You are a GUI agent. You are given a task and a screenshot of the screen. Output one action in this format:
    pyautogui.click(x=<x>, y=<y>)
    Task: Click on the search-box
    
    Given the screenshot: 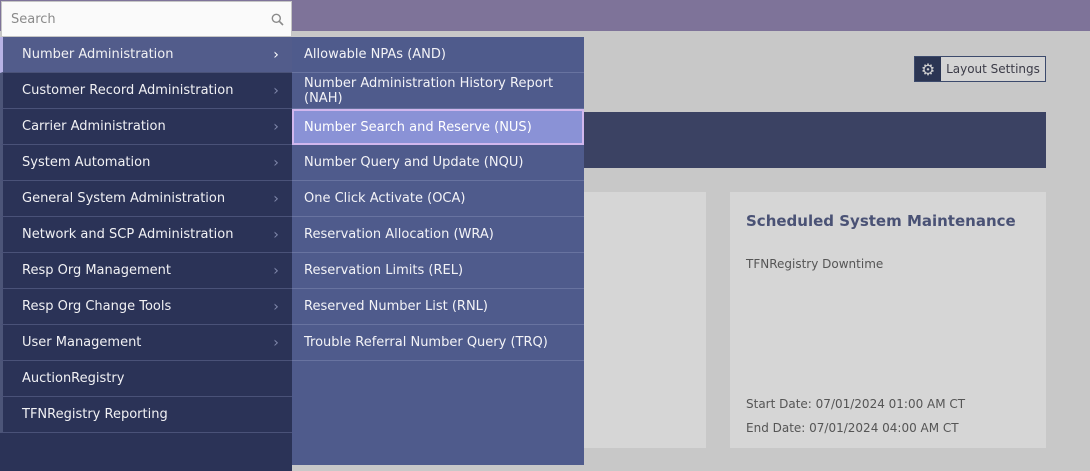 What is the action you would take?
    pyautogui.click(x=146, y=19)
    